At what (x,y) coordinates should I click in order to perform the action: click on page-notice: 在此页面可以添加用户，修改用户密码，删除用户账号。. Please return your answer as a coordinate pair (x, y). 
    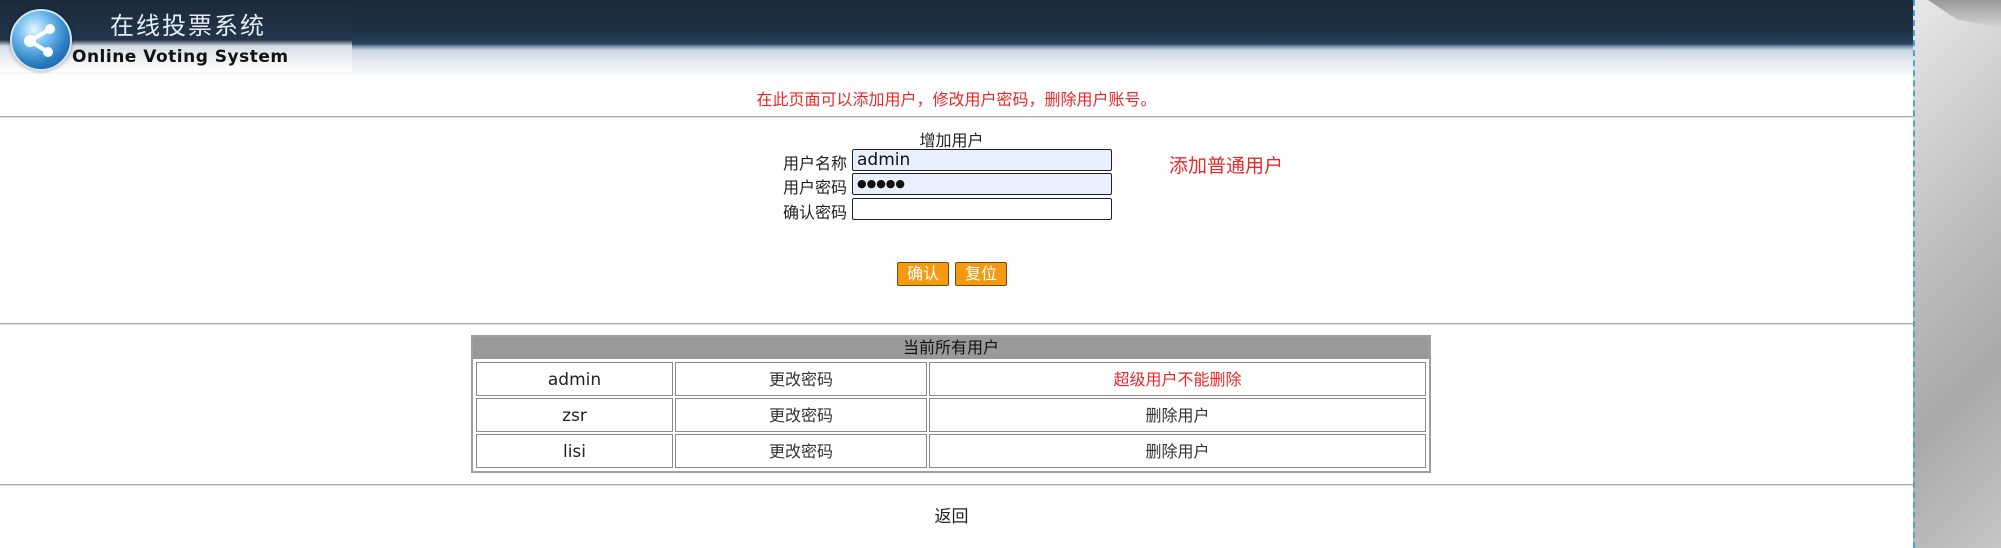
    Looking at the image, I should click on (956, 99).